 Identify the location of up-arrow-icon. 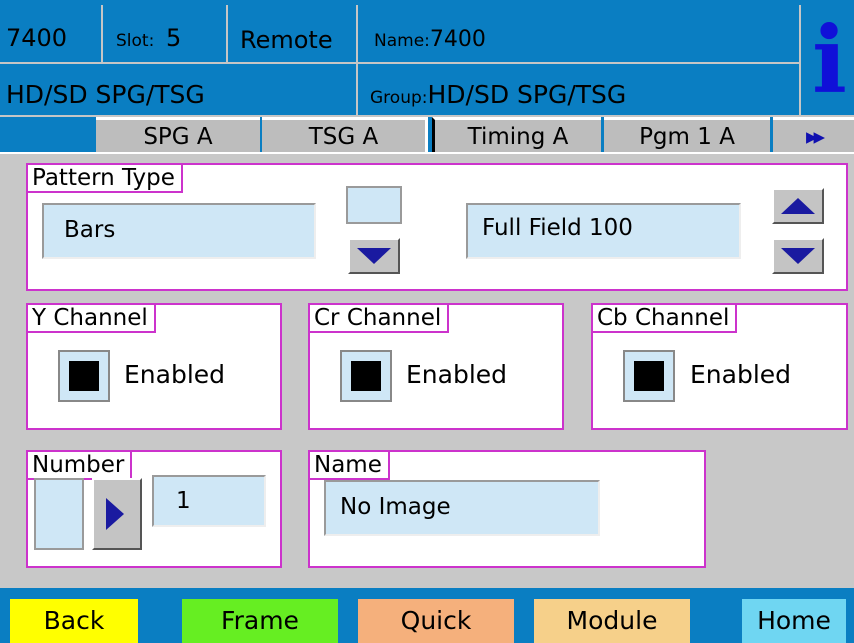
(798, 206).